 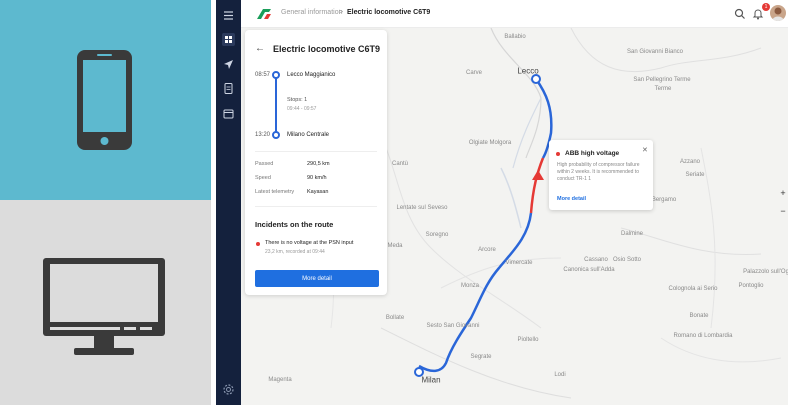 I want to click on map-place-label: Terme, so click(x=663, y=89).